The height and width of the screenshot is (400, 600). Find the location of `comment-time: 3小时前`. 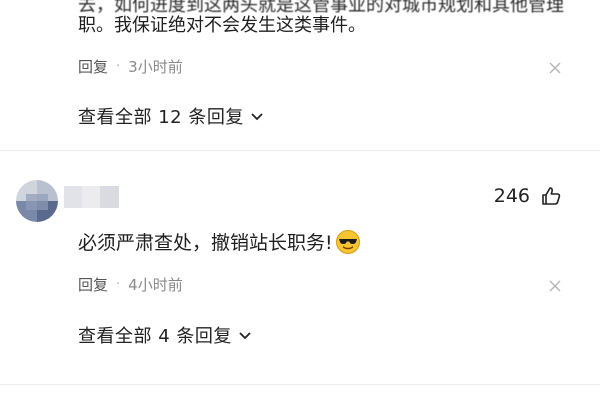

comment-time: 3小时前 is located at coordinates (155, 67).